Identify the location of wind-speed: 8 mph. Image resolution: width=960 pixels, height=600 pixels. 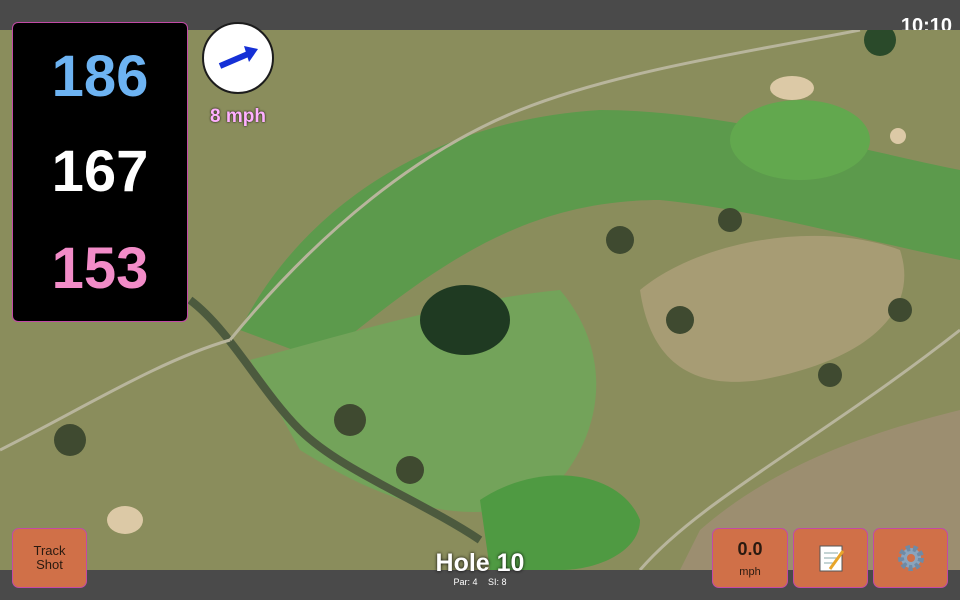
(238, 116).